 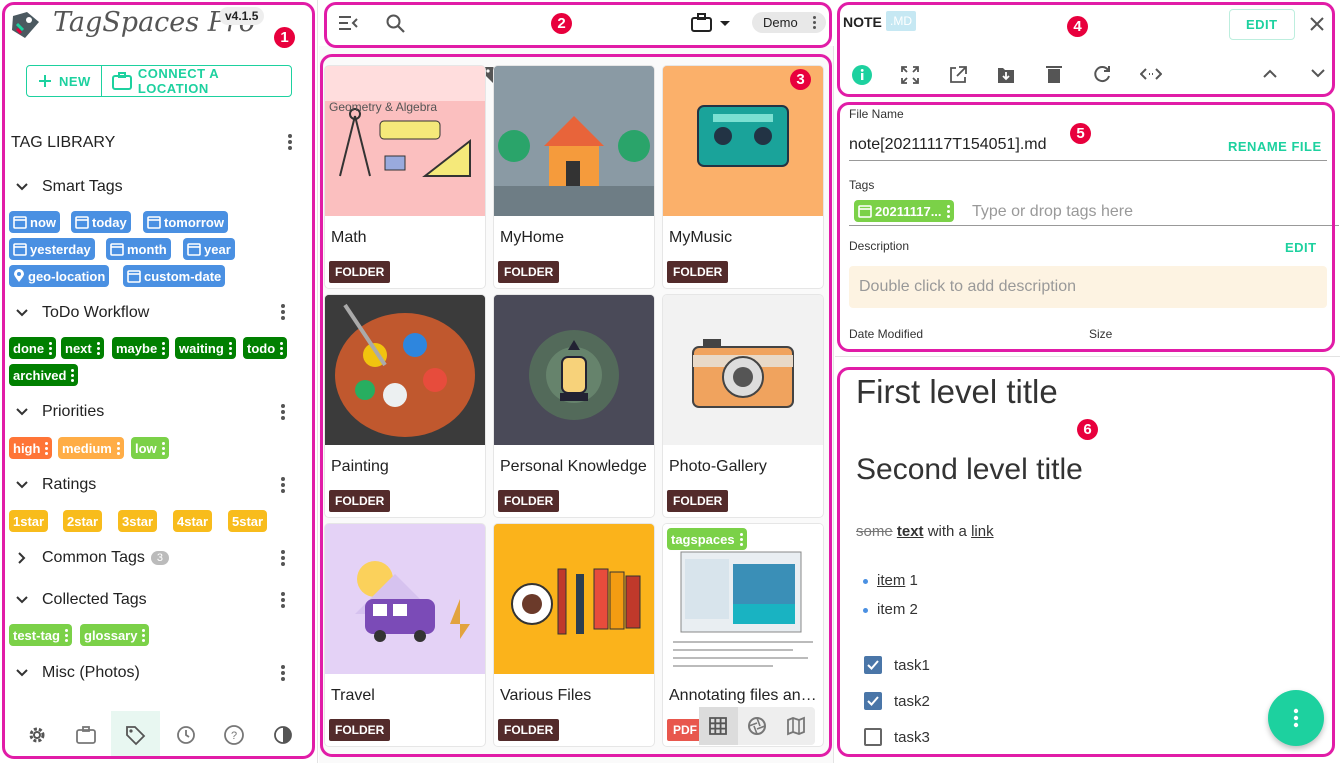 I want to click on list-item-link: item, so click(x=891, y=580).